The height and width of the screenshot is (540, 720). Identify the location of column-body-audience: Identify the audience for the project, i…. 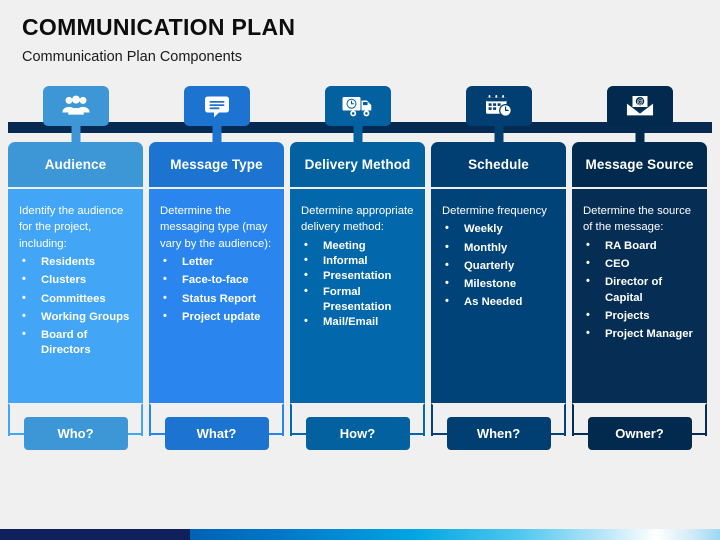
(75, 296).